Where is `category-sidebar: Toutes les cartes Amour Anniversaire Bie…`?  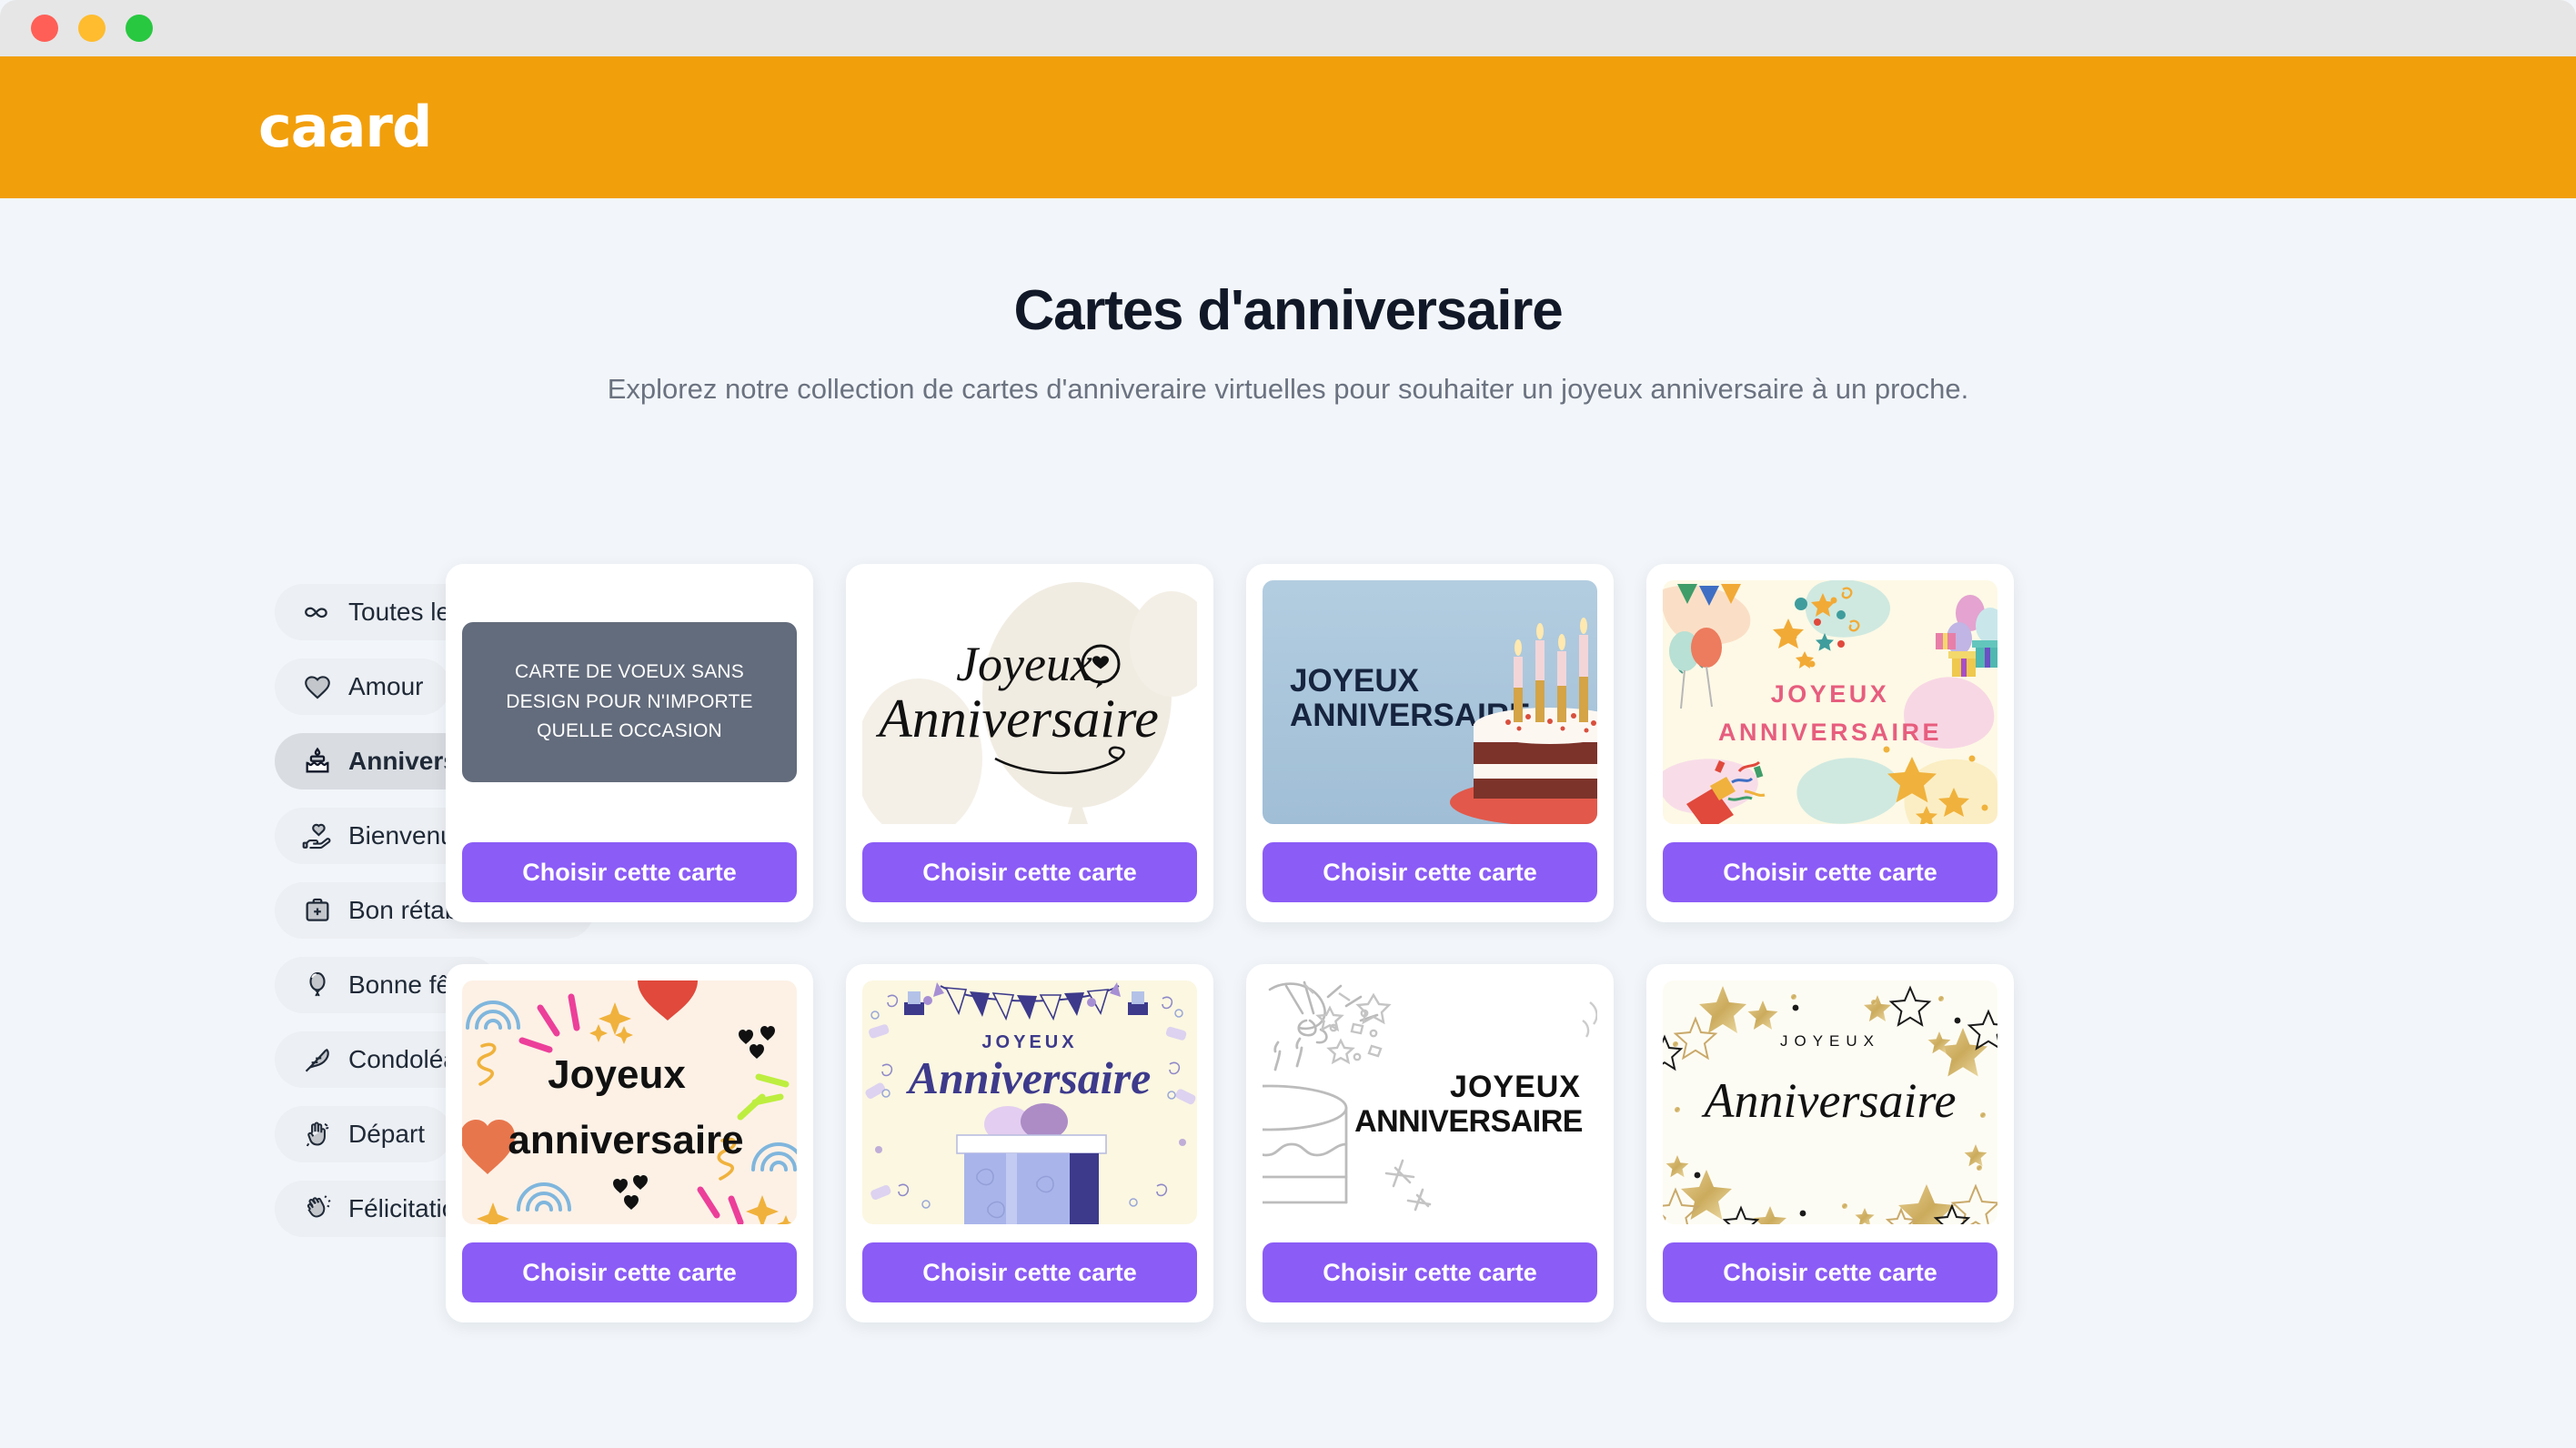
category-sidebar: Toutes les cartes Amour Anniversaire Bie… is located at coordinates (297, 900).